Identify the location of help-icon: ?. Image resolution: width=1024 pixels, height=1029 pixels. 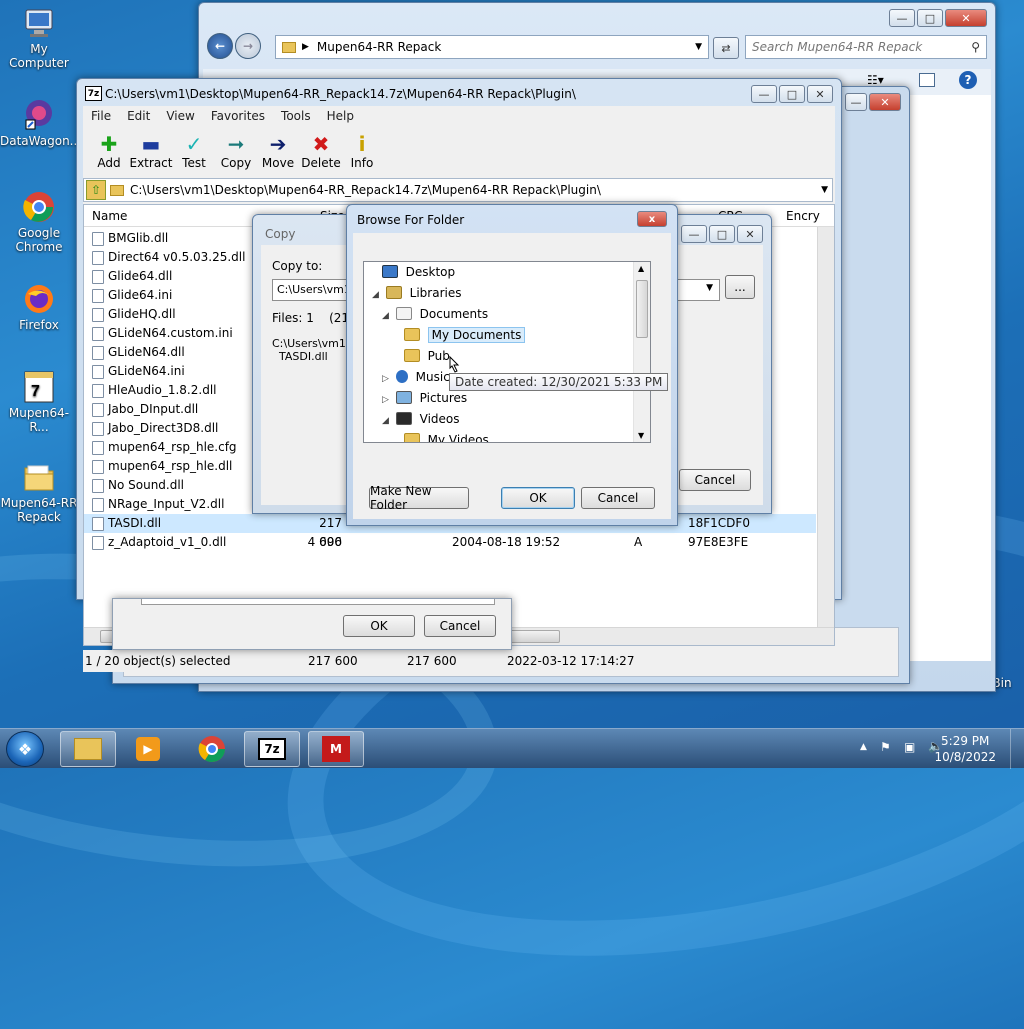
(968, 80).